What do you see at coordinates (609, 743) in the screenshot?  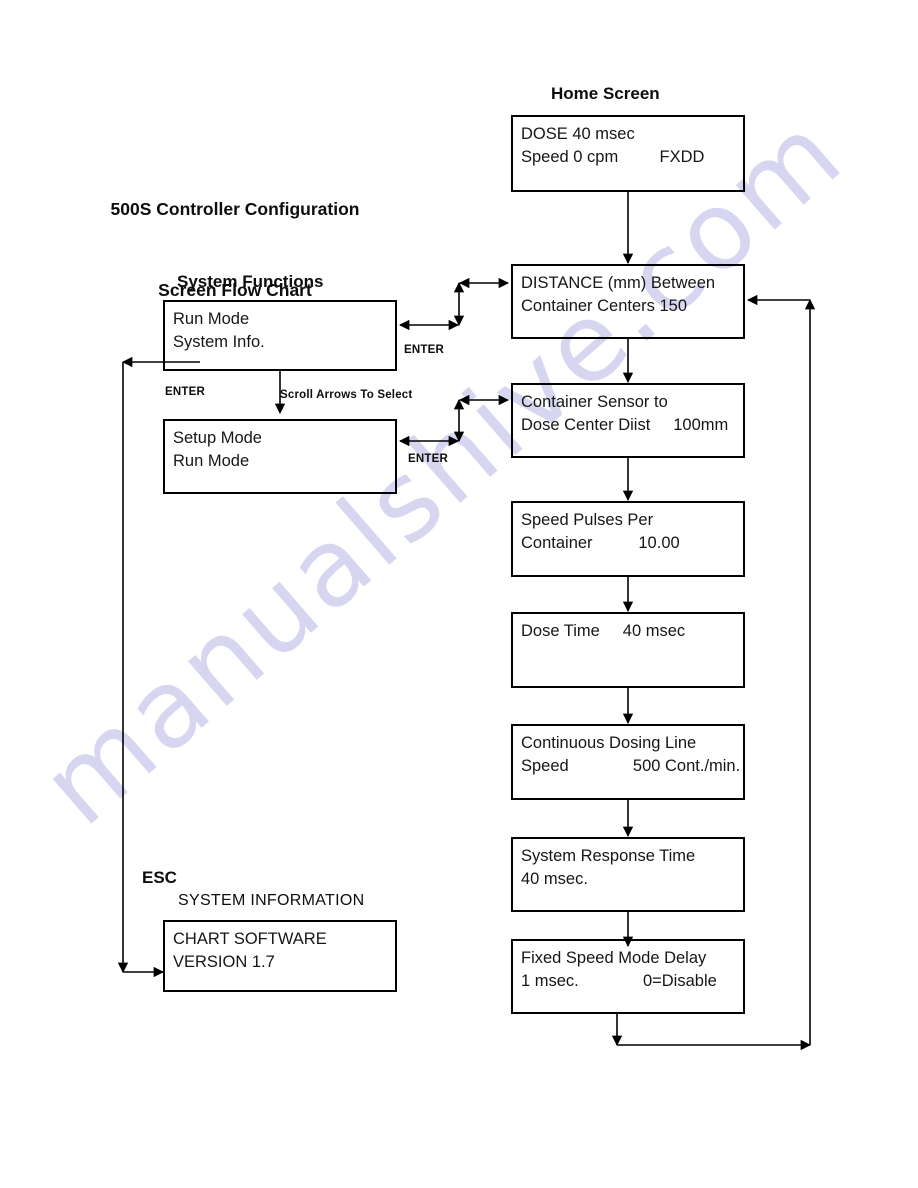 I see `box-line-1: Continuous Dosing Line` at bounding box center [609, 743].